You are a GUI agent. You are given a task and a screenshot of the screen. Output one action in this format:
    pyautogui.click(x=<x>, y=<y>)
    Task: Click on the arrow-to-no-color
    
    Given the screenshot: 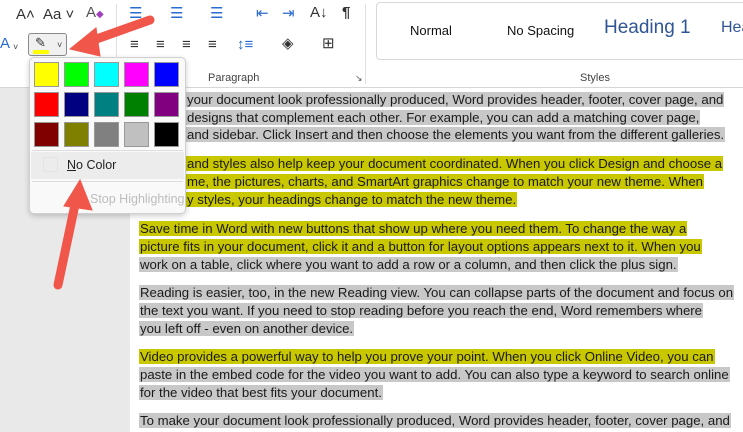 What is the action you would take?
    pyautogui.click(x=67, y=242)
    